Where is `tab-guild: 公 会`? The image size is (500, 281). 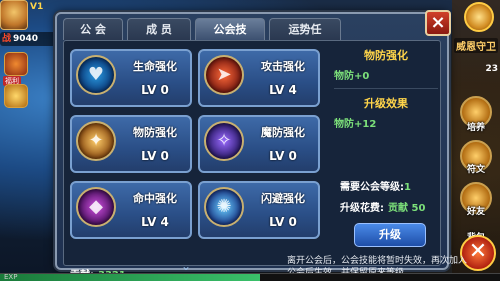
tab-guild: 公 会 is located at coordinates (93, 29).